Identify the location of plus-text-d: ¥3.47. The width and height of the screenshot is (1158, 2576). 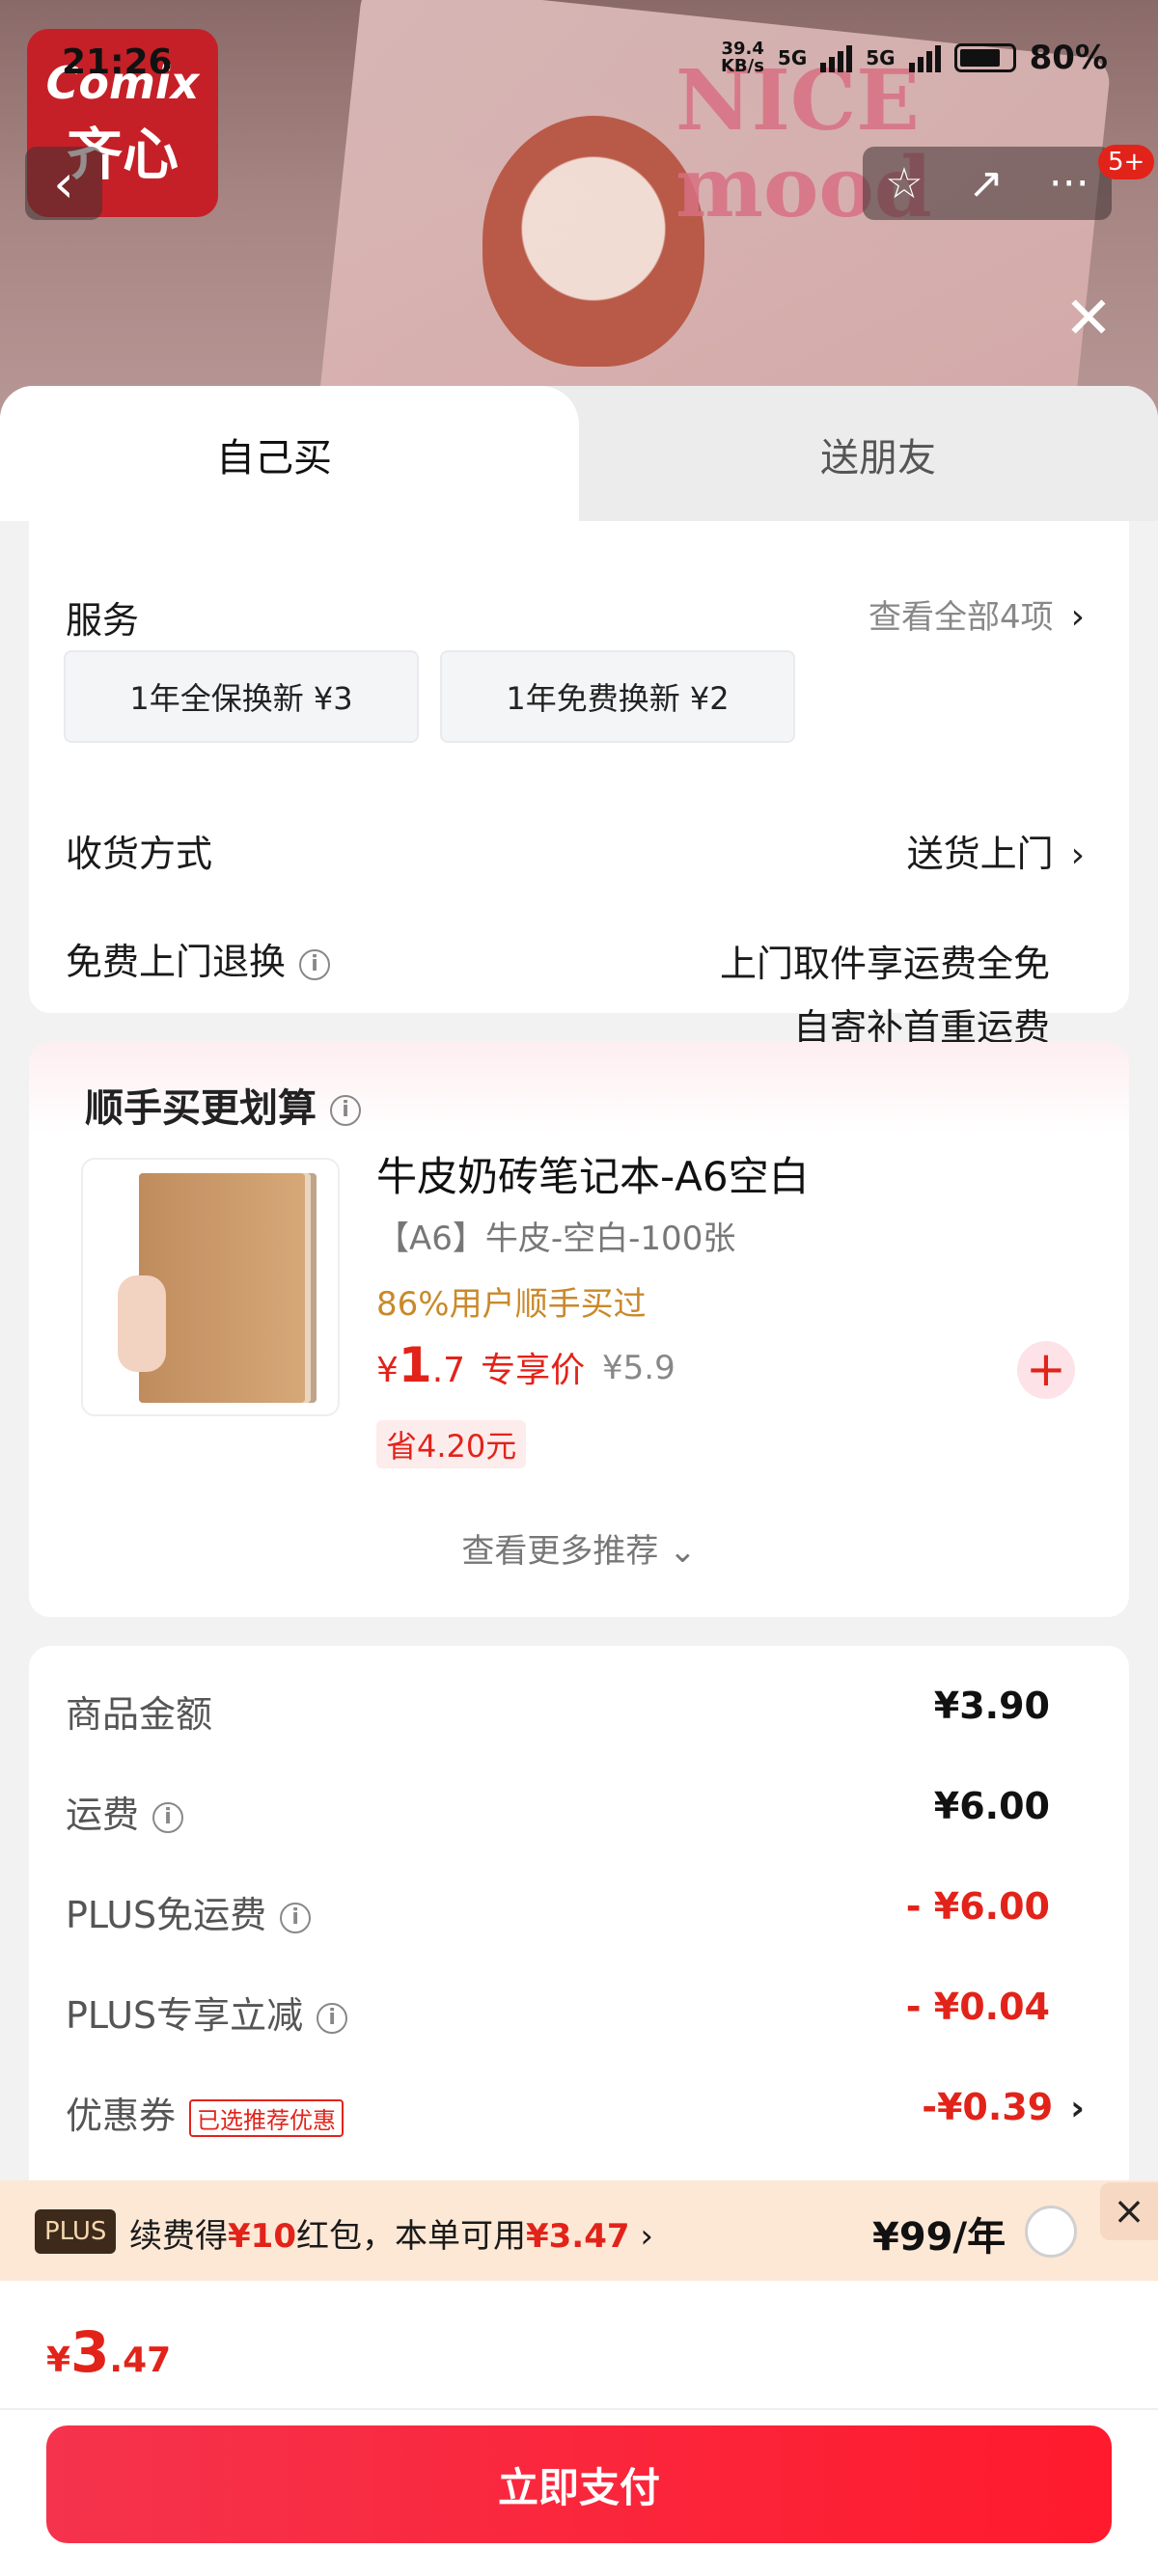
(577, 2236).